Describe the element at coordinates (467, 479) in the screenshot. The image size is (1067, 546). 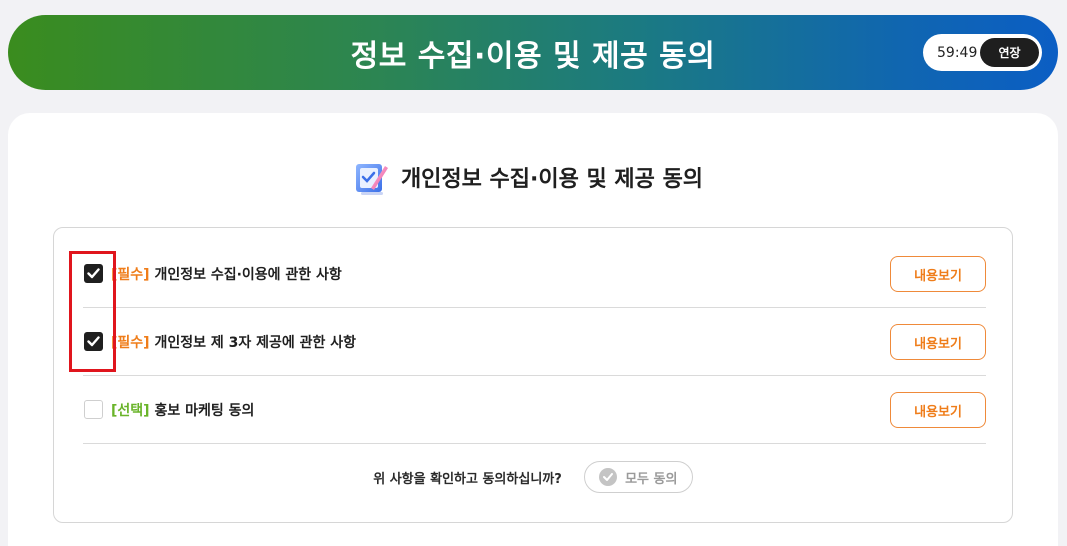
I see `confirm-question: 위 사항을 확인하고 동의하십니까?` at that location.